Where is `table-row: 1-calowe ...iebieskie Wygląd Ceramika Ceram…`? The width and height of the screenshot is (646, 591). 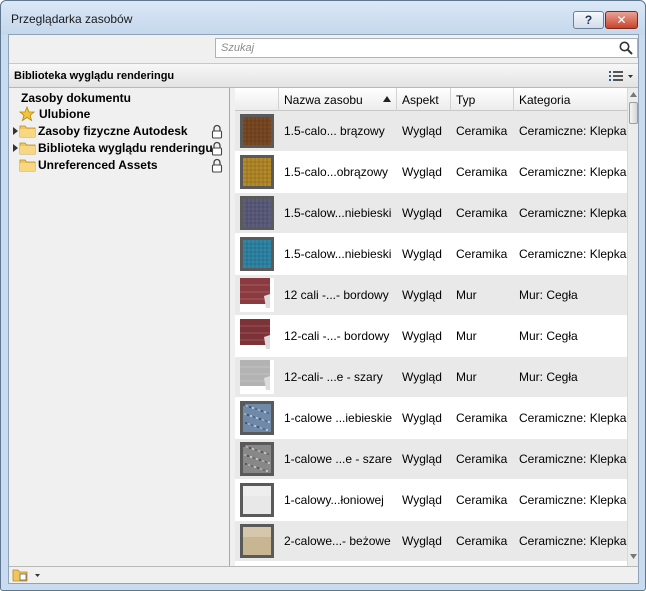
table-row: 1-calowe ...iebieskie Wygląd Ceramika Ceram… is located at coordinates (431, 418).